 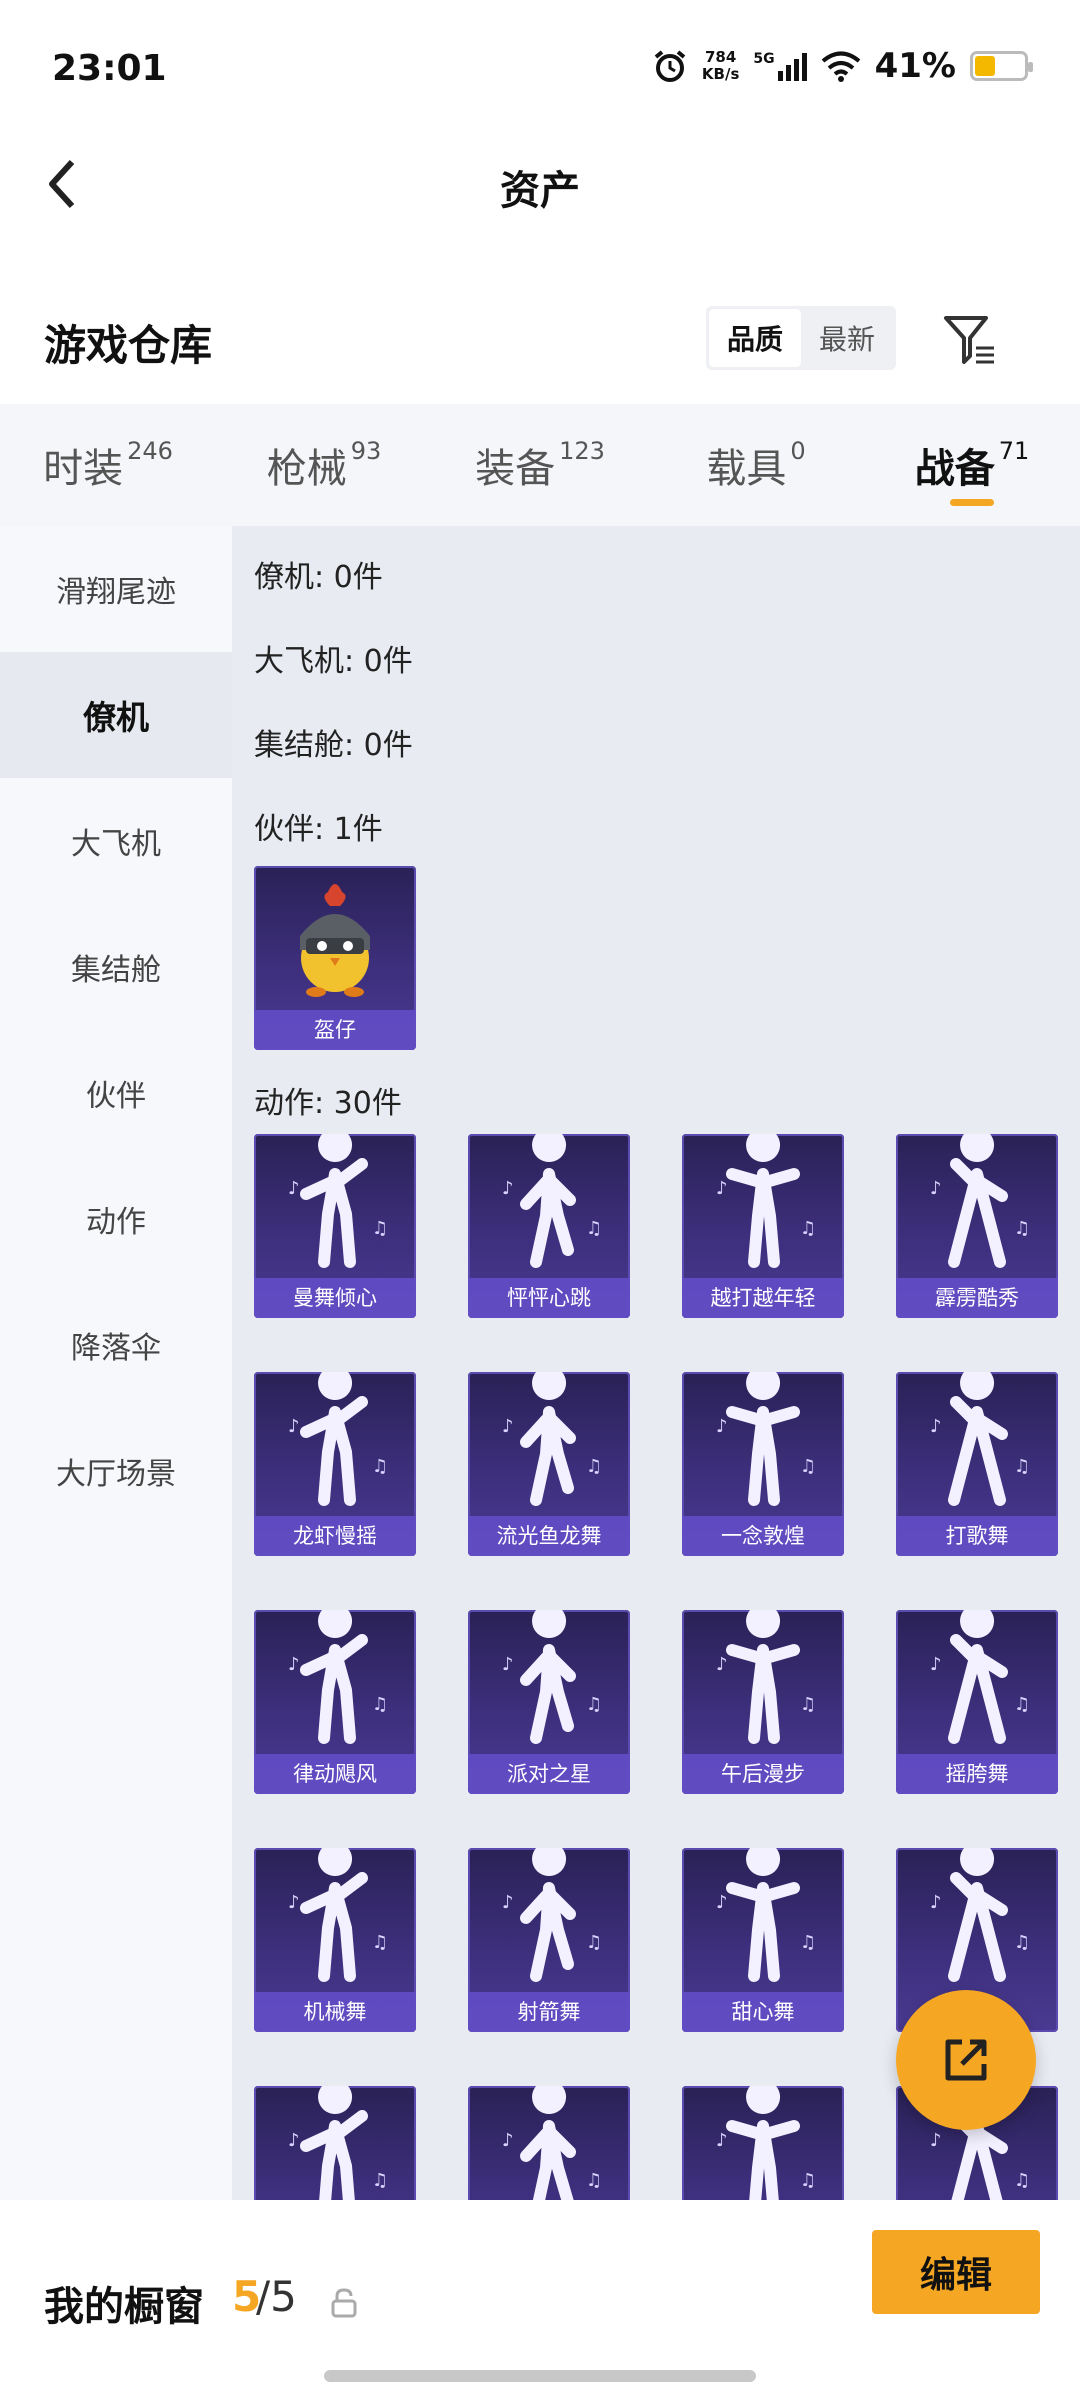 What do you see at coordinates (970, 340) in the screenshot?
I see `filter-icon` at bounding box center [970, 340].